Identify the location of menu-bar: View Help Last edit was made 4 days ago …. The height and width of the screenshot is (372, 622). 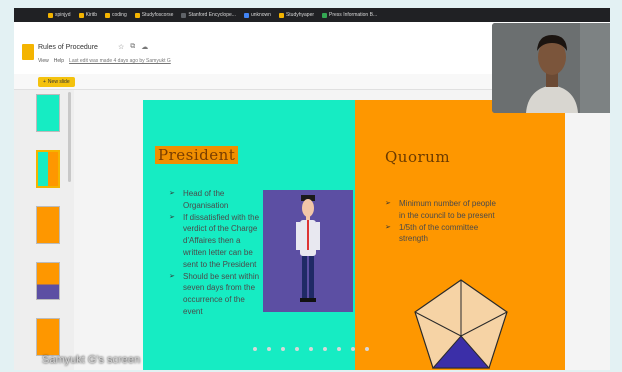
(104, 61).